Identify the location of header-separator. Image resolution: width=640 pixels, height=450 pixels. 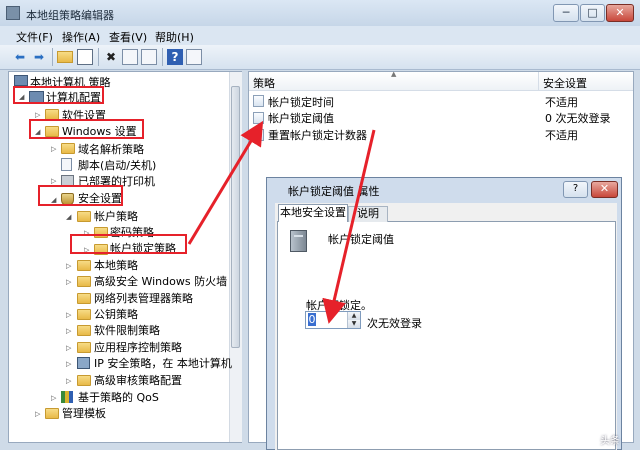
(538, 81).